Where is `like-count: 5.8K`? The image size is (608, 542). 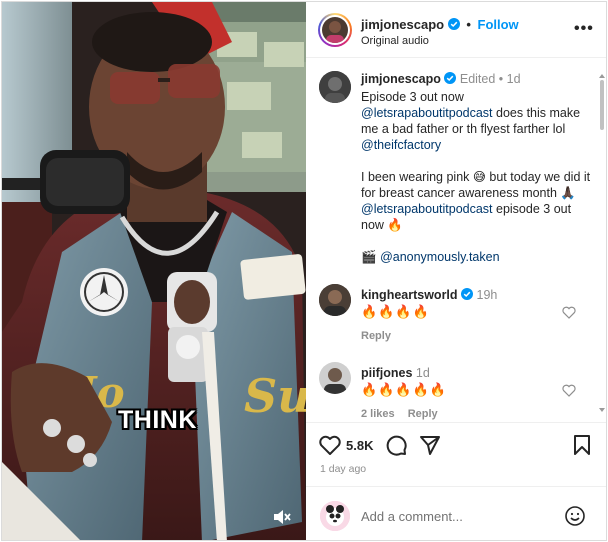 like-count: 5.8K is located at coordinates (359, 445).